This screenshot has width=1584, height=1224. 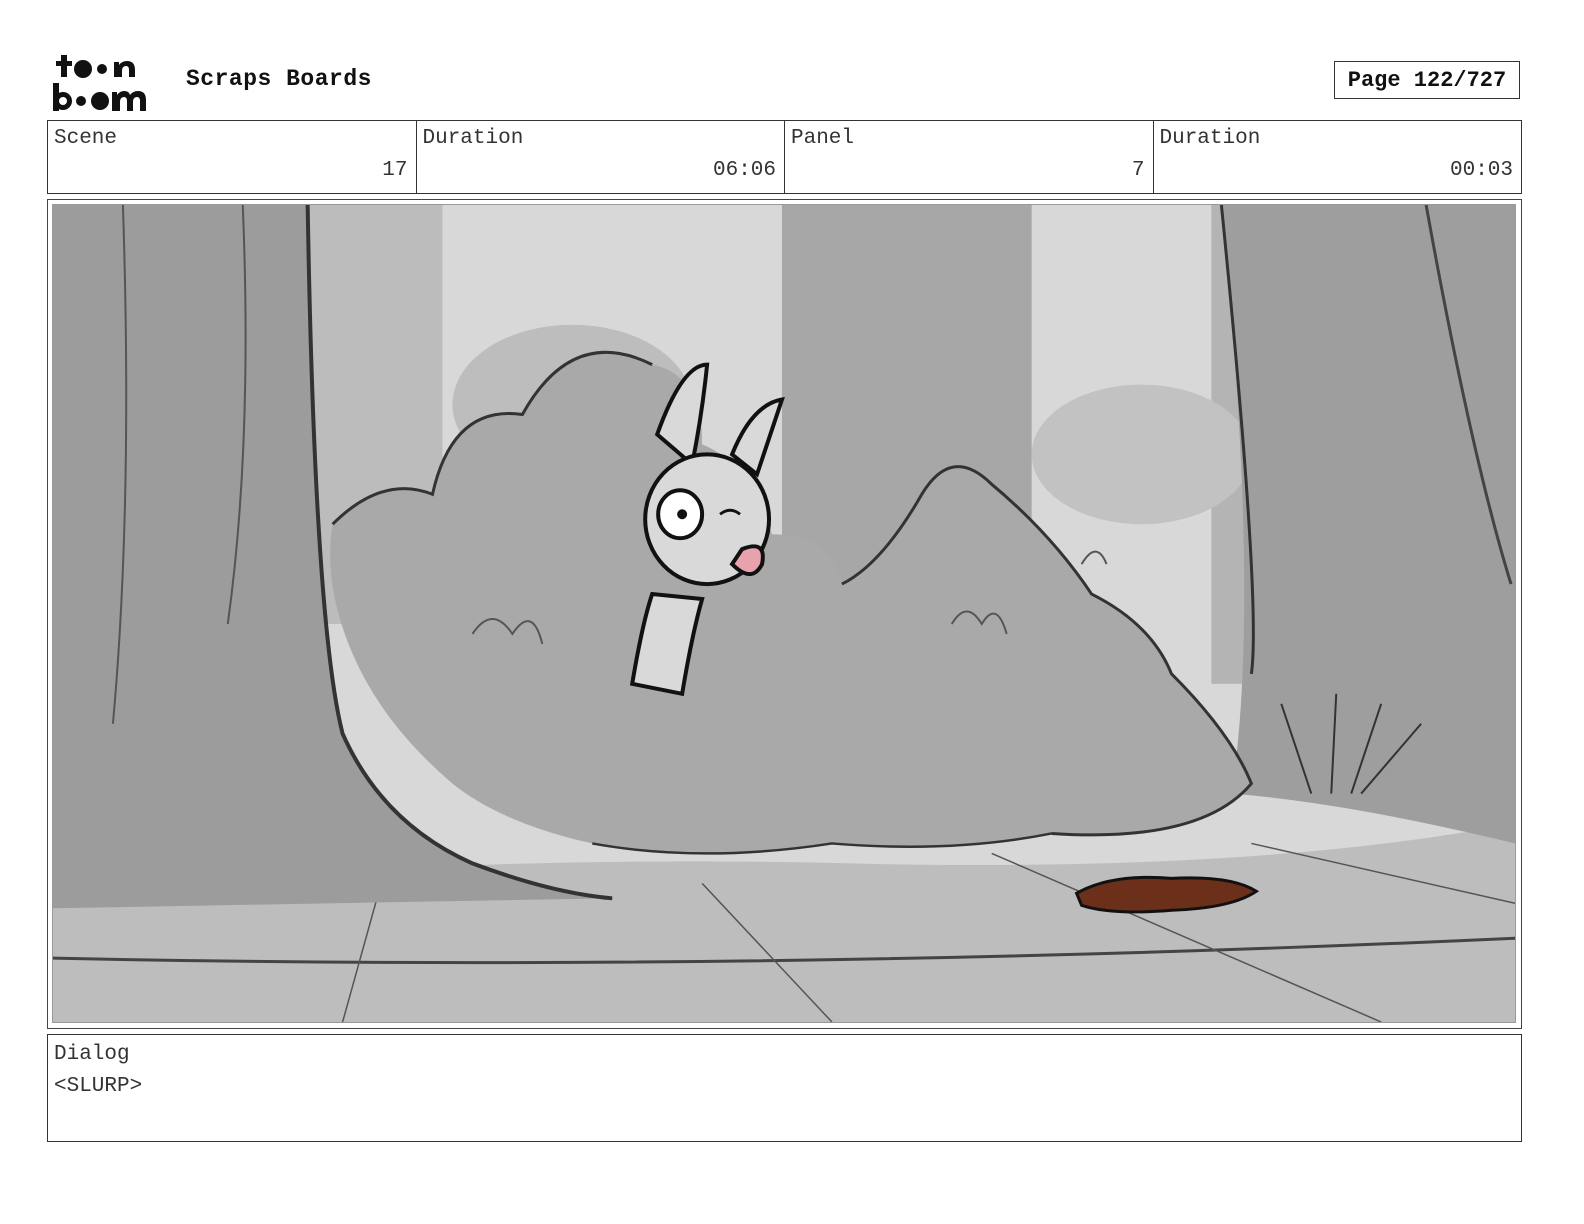 What do you see at coordinates (969, 157) in the screenshot?
I see `panel-cell: Panel 7` at bounding box center [969, 157].